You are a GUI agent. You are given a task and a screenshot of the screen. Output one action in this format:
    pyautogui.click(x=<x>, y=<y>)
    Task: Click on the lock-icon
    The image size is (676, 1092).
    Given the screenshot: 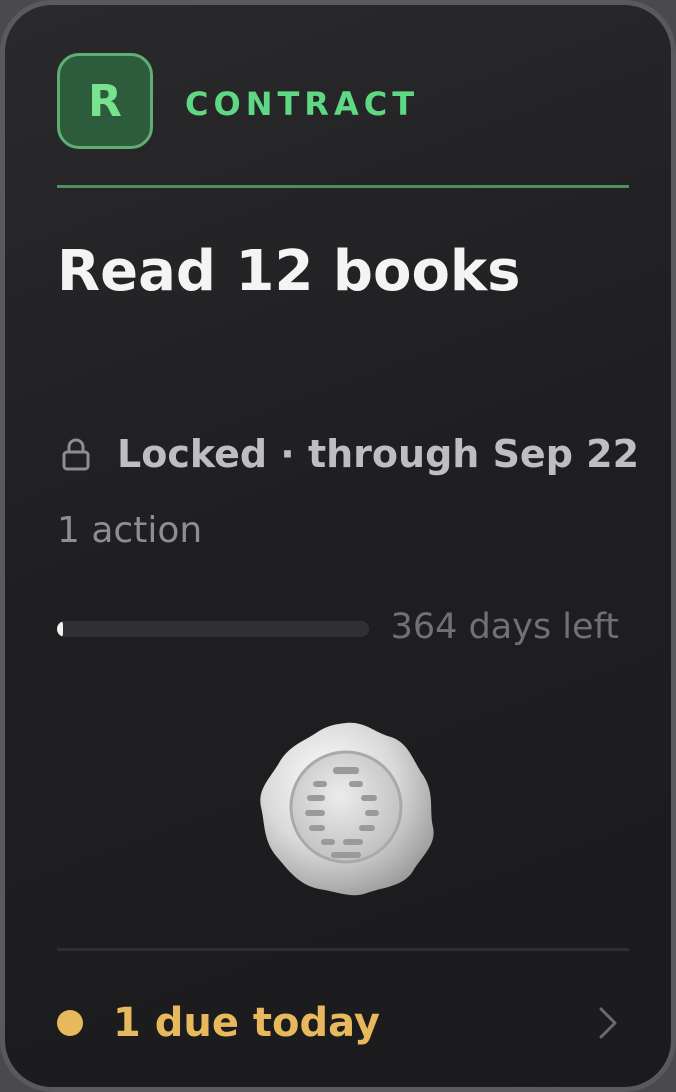 What is the action you would take?
    pyautogui.click(x=76, y=454)
    